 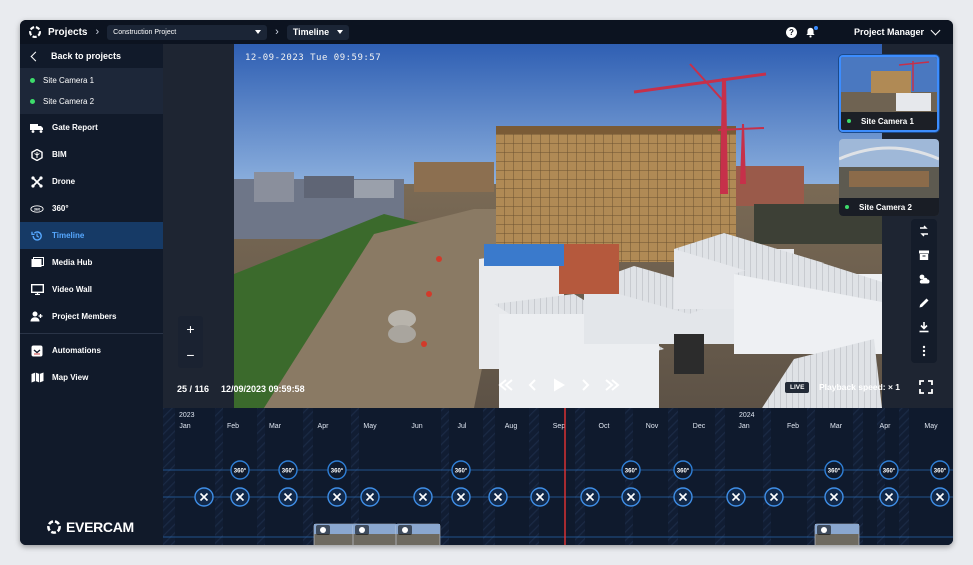 What do you see at coordinates (889, 93) in the screenshot?
I see `camera-thumbnail-1: Site Camera 1` at bounding box center [889, 93].